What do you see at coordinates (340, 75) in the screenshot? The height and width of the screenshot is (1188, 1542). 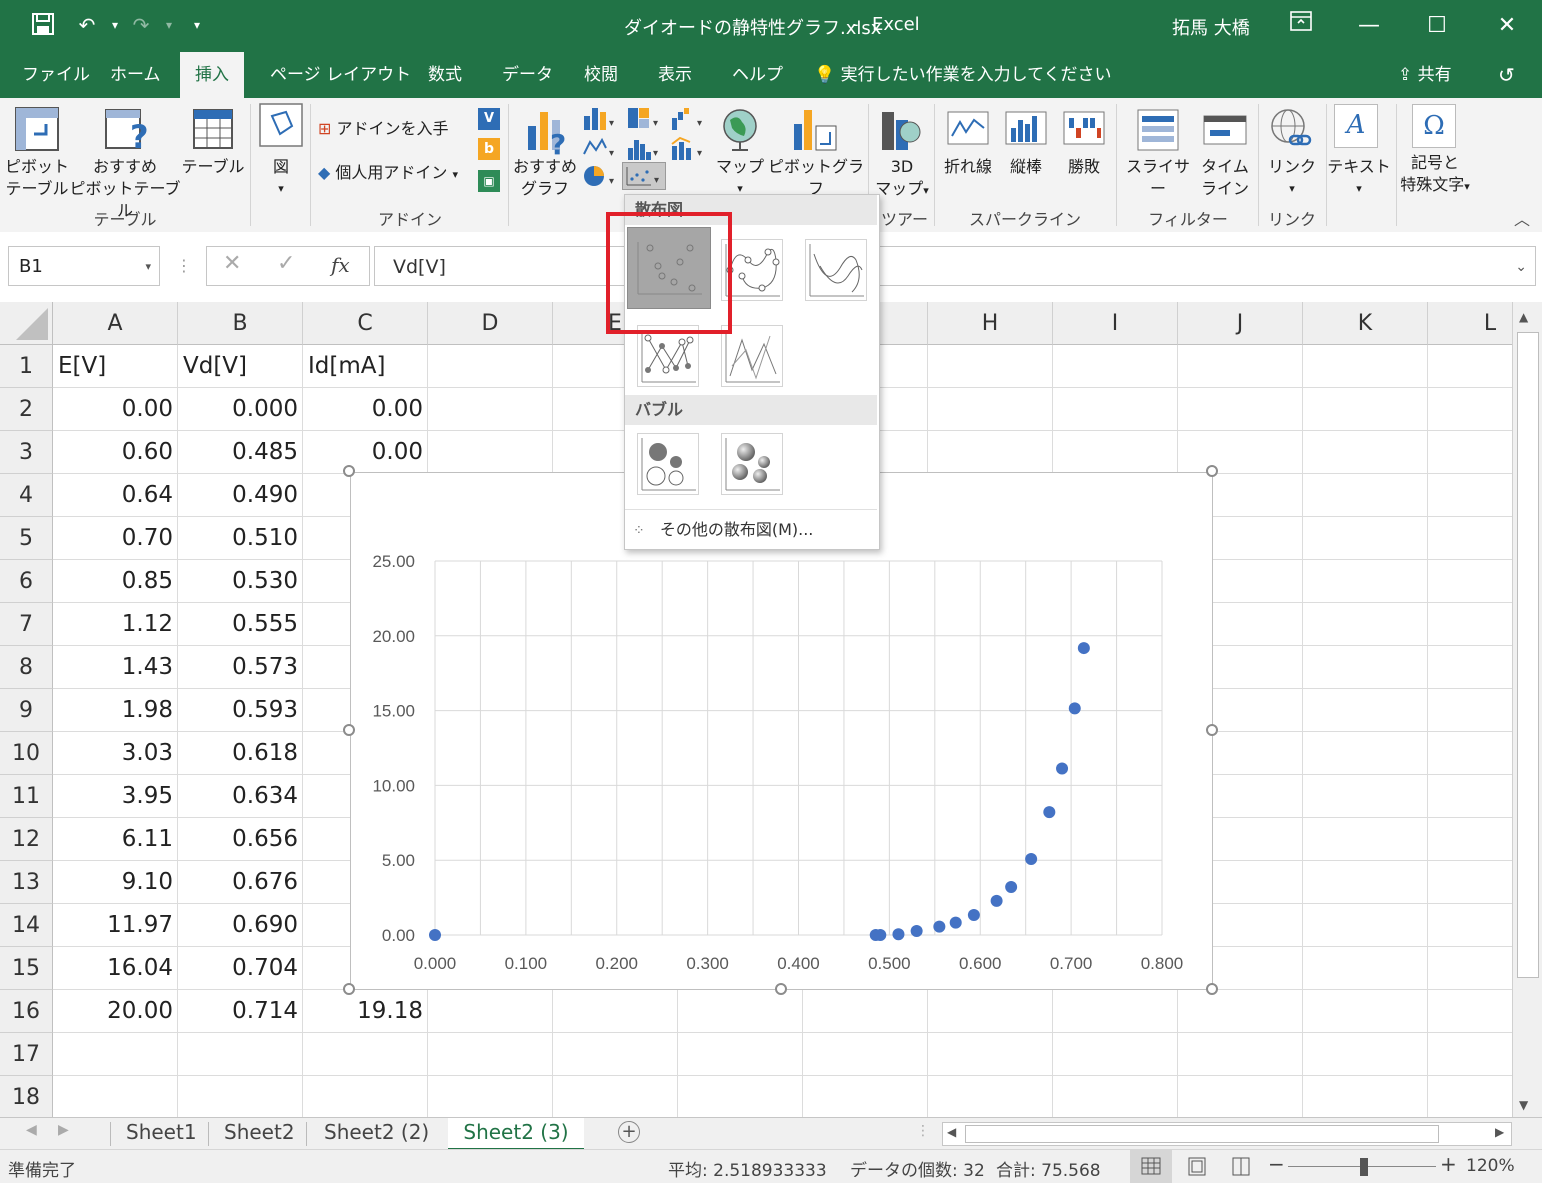 I see `tab-page-layout: ページ レイアウト` at bounding box center [340, 75].